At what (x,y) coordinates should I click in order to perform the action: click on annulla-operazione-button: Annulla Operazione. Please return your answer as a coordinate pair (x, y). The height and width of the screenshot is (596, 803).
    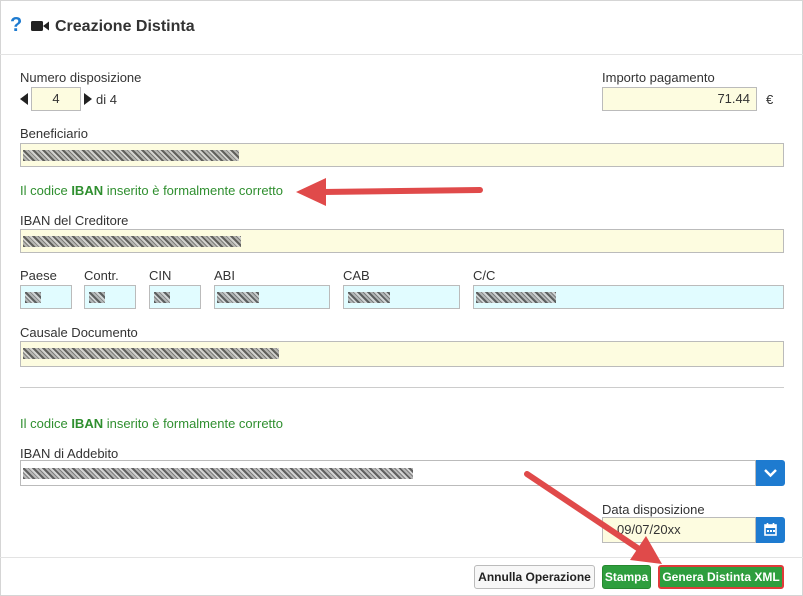
    Looking at the image, I should click on (534, 577).